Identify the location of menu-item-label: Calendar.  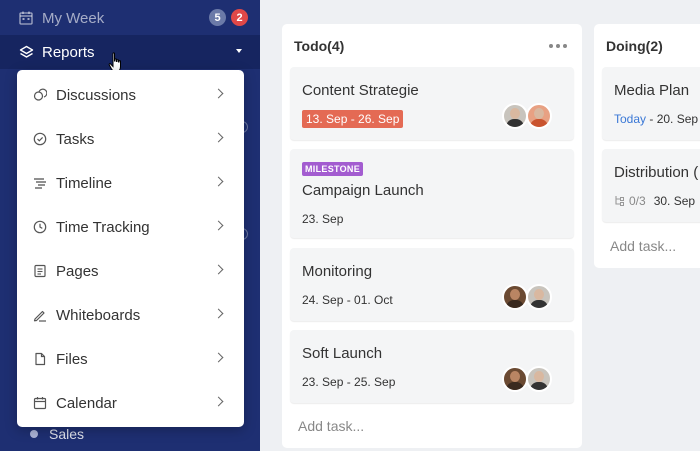
(86, 403).